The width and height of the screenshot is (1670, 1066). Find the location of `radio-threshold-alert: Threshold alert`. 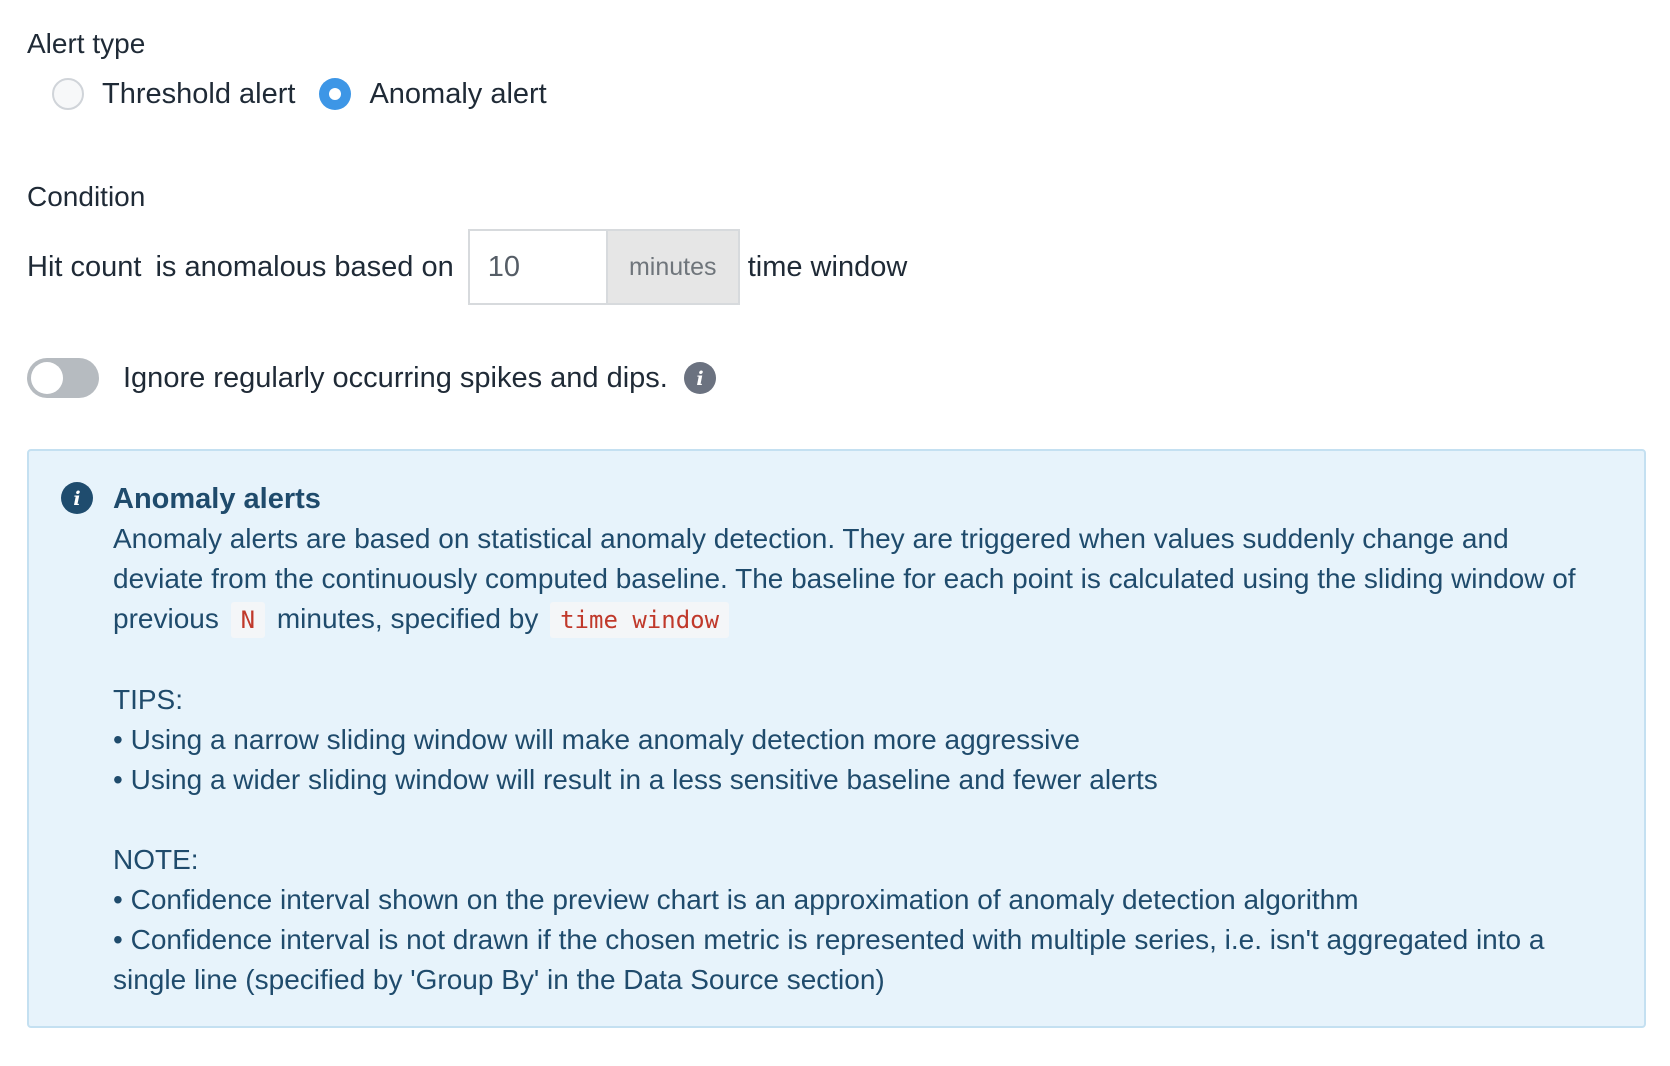

radio-threshold-alert: Threshold alert is located at coordinates (173, 94).